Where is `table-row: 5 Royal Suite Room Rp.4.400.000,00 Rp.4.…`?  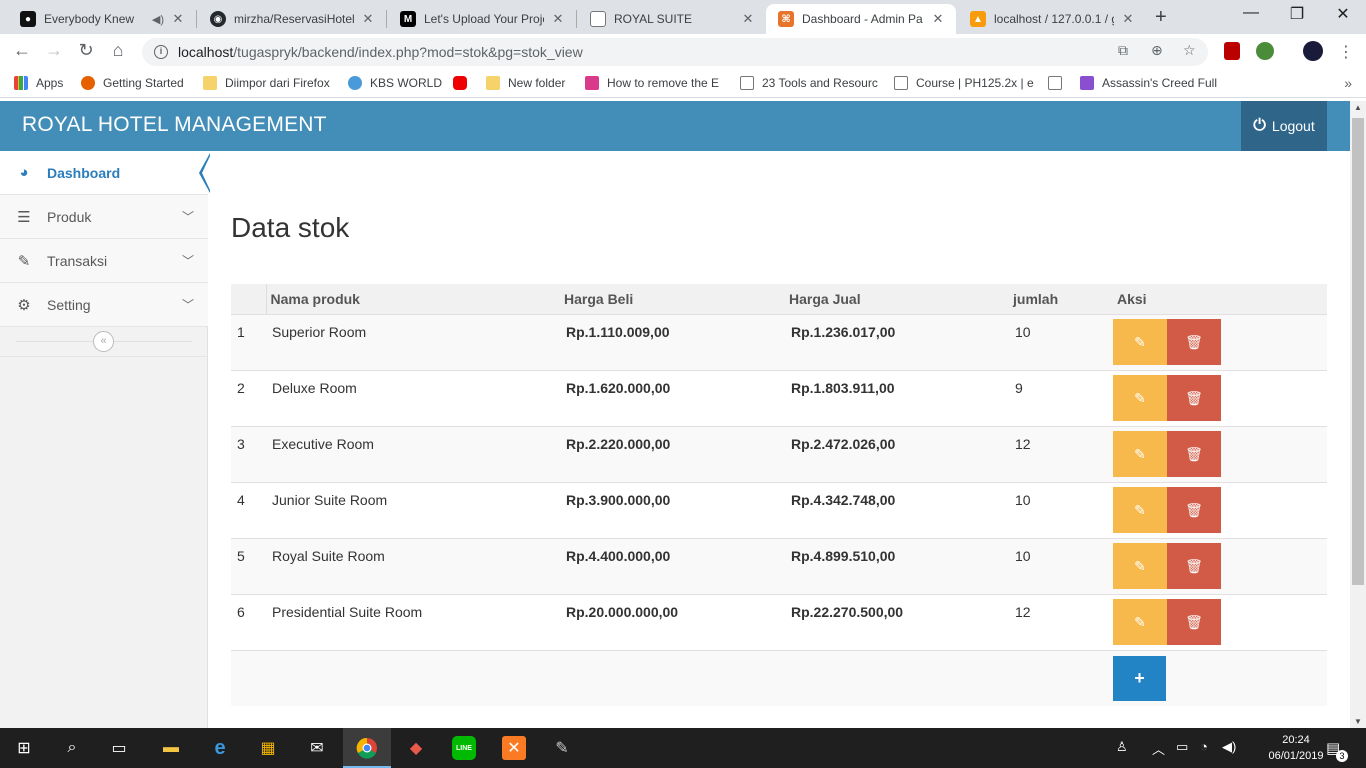 table-row: 5 Royal Suite Room Rp.4.400.000,00 Rp.4.… is located at coordinates (779, 565).